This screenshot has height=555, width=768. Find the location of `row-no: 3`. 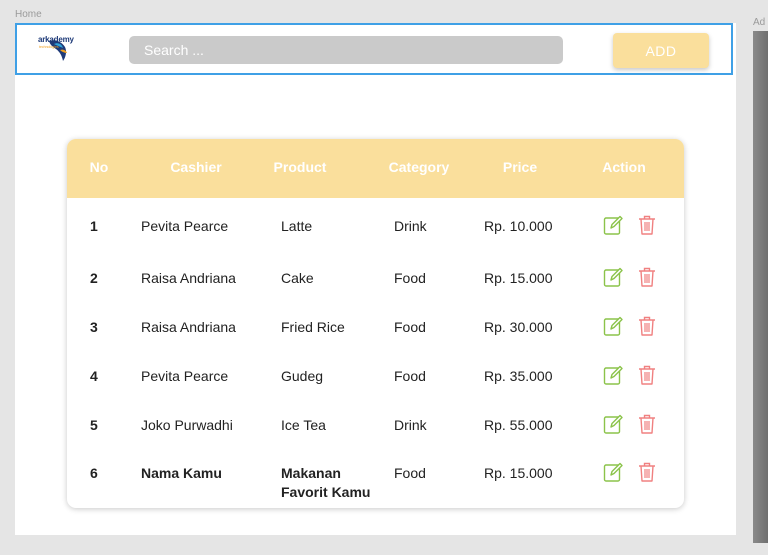

row-no: 3 is located at coordinates (94, 327).